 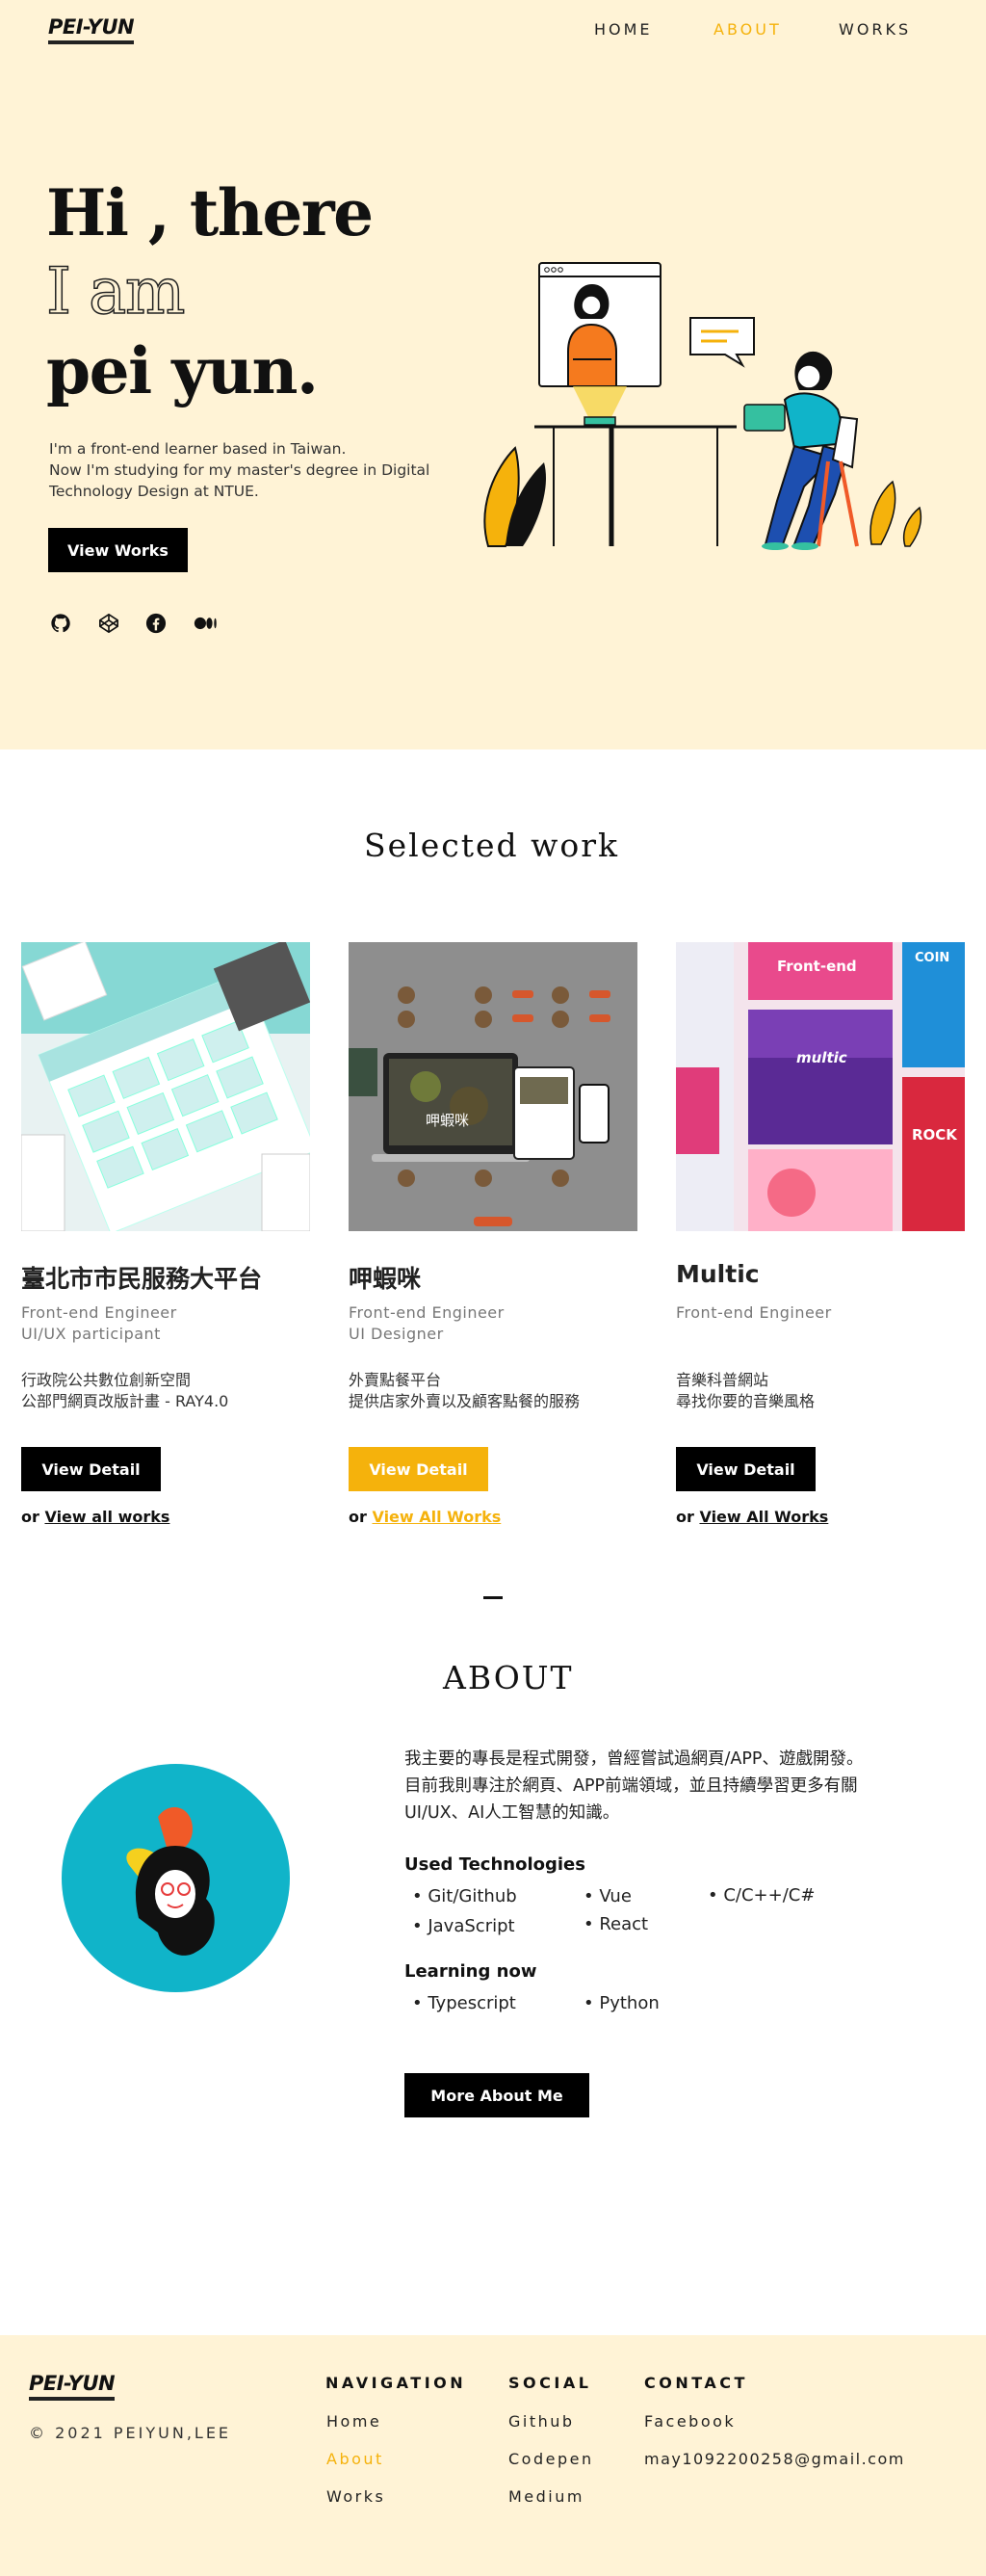 I want to click on tech-item-label: Vue, so click(x=615, y=1896).